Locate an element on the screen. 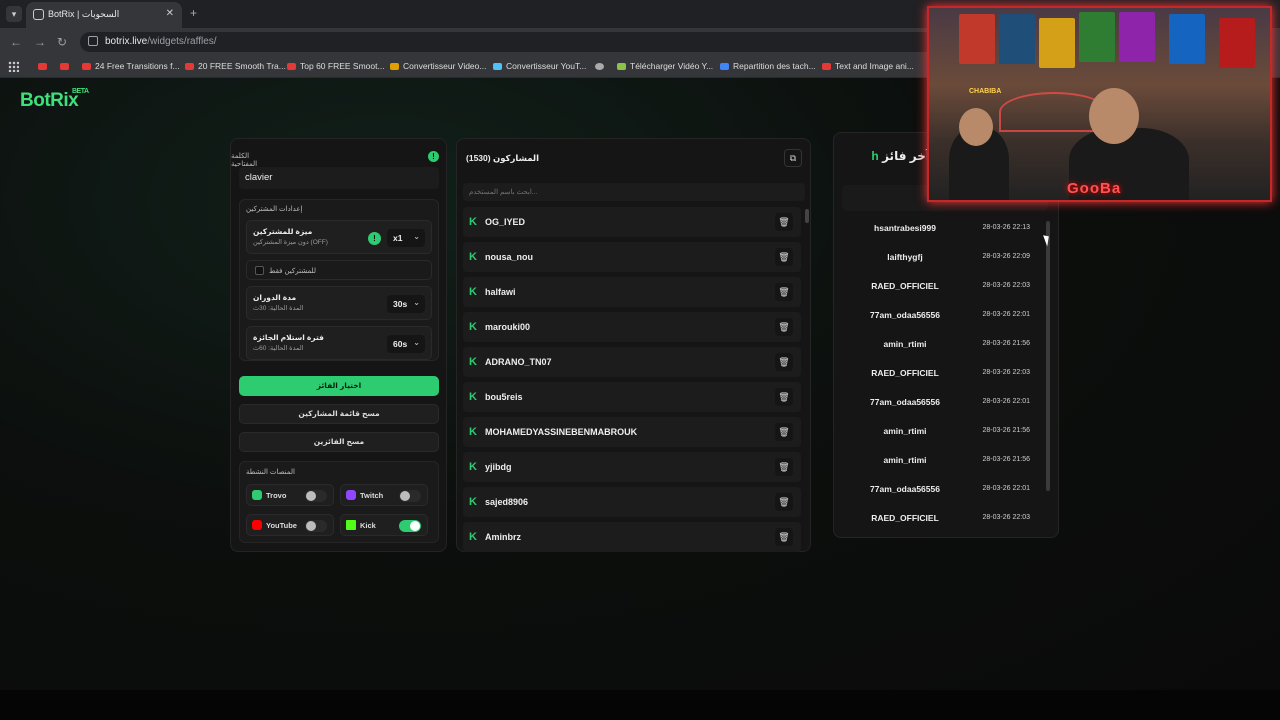 This screenshot has width=1280, height=720. subscriber-bonus-select: x1 ⌄ is located at coordinates (406, 238).